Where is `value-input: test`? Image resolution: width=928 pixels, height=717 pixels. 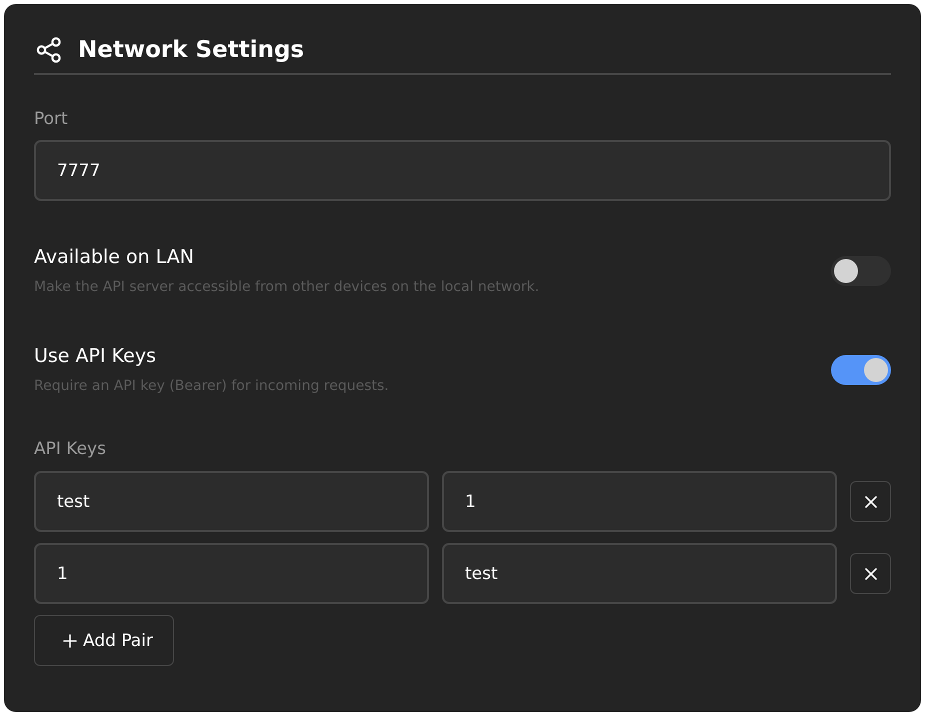 value-input: test is located at coordinates (639, 573).